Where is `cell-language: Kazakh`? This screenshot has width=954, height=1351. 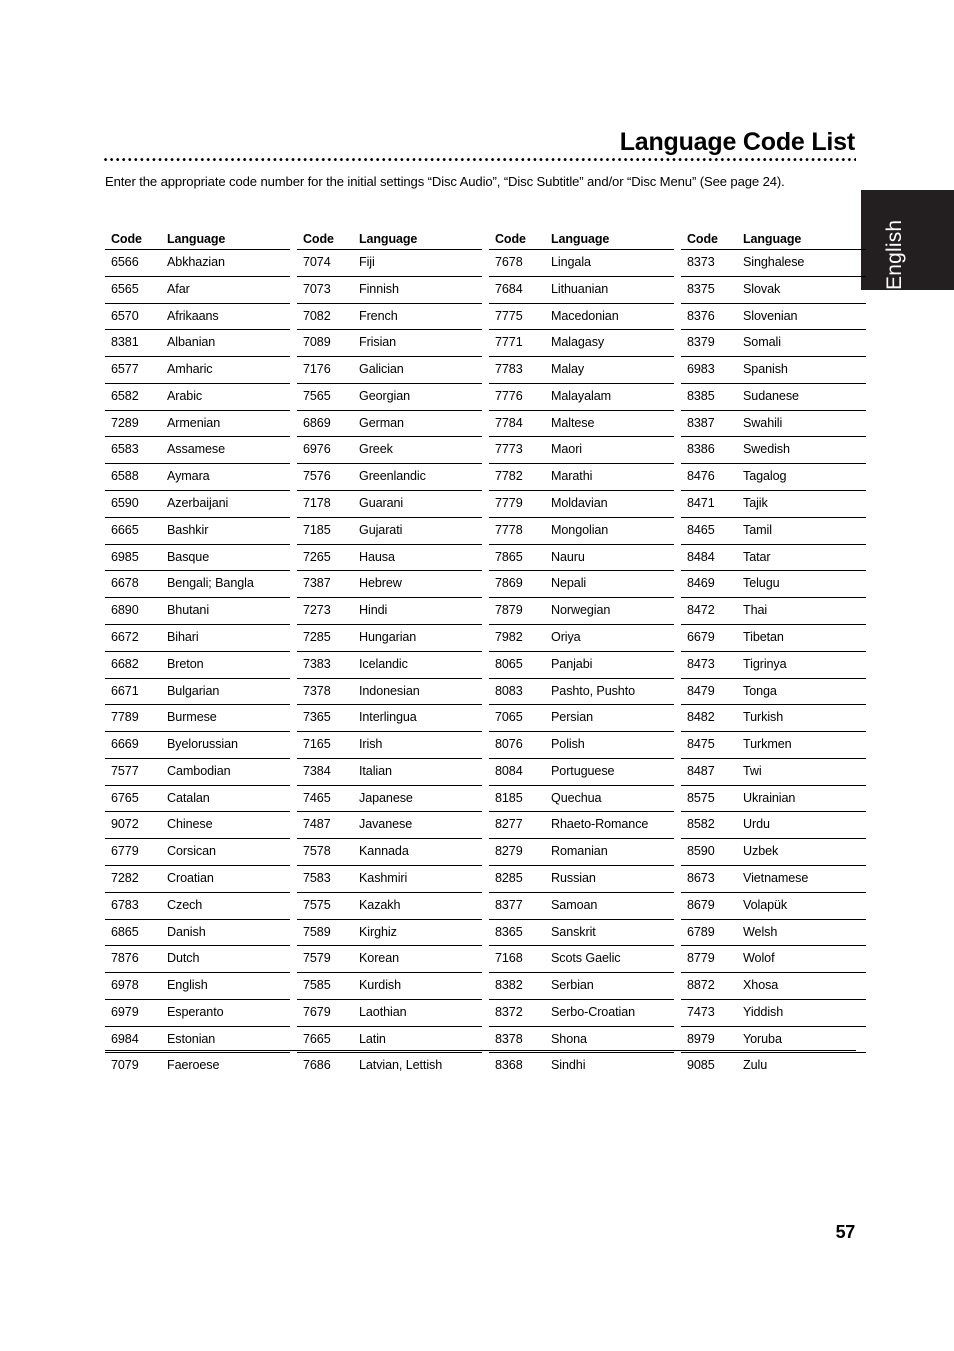
cell-language: Kazakh is located at coordinates (418, 906).